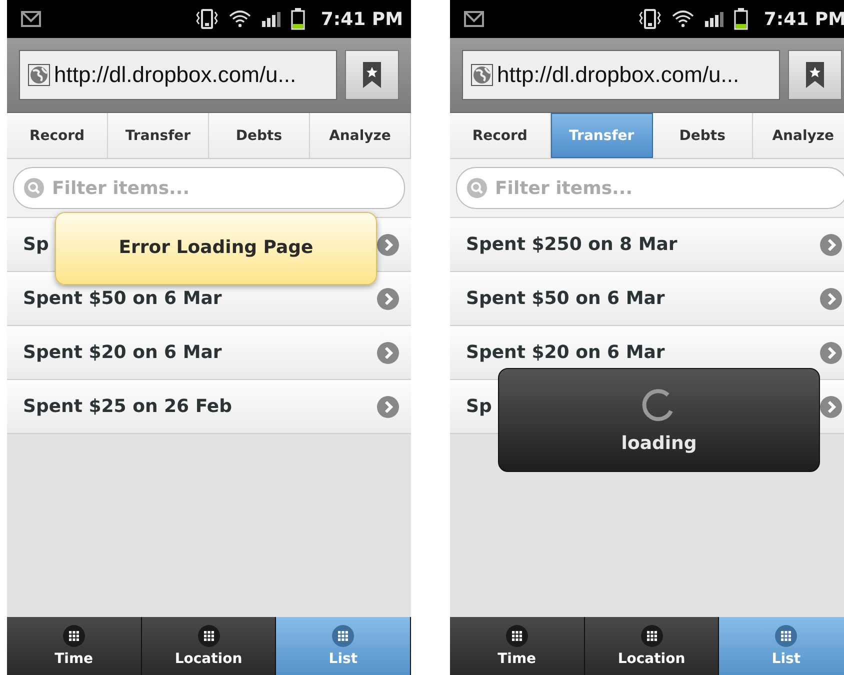 The image size is (844, 675). Describe the element at coordinates (647, 299) in the screenshot. I see `list-item: Spent $50 on 6 Mar` at that location.